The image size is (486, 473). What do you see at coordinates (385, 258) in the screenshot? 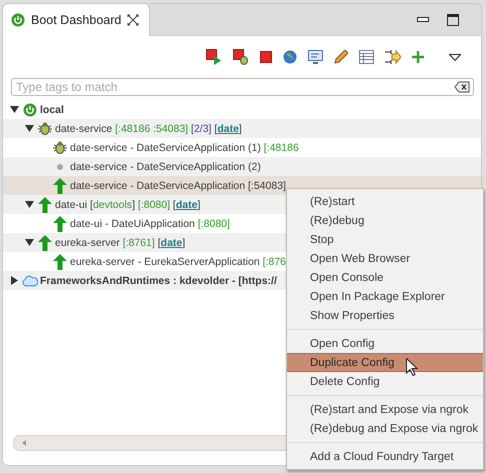
I see `menu-item: Open Web Browser` at bounding box center [385, 258].